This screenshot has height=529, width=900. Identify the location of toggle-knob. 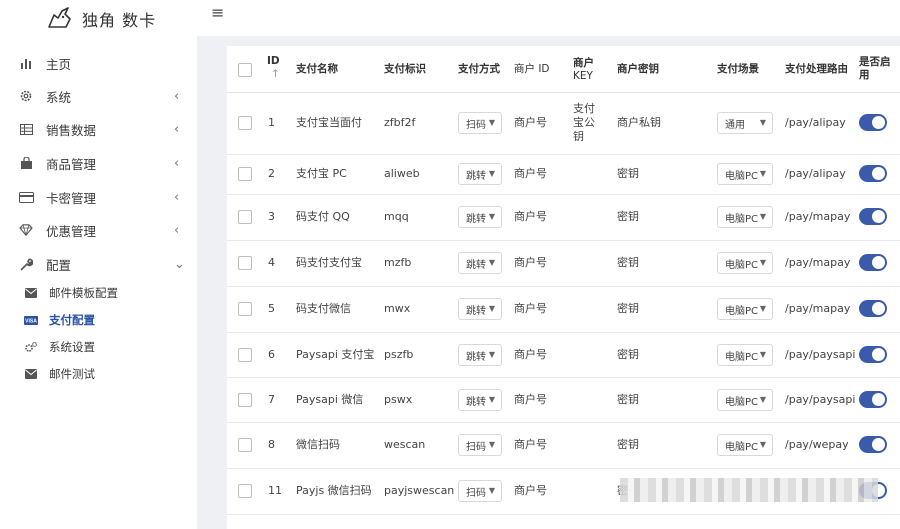
(878, 216).